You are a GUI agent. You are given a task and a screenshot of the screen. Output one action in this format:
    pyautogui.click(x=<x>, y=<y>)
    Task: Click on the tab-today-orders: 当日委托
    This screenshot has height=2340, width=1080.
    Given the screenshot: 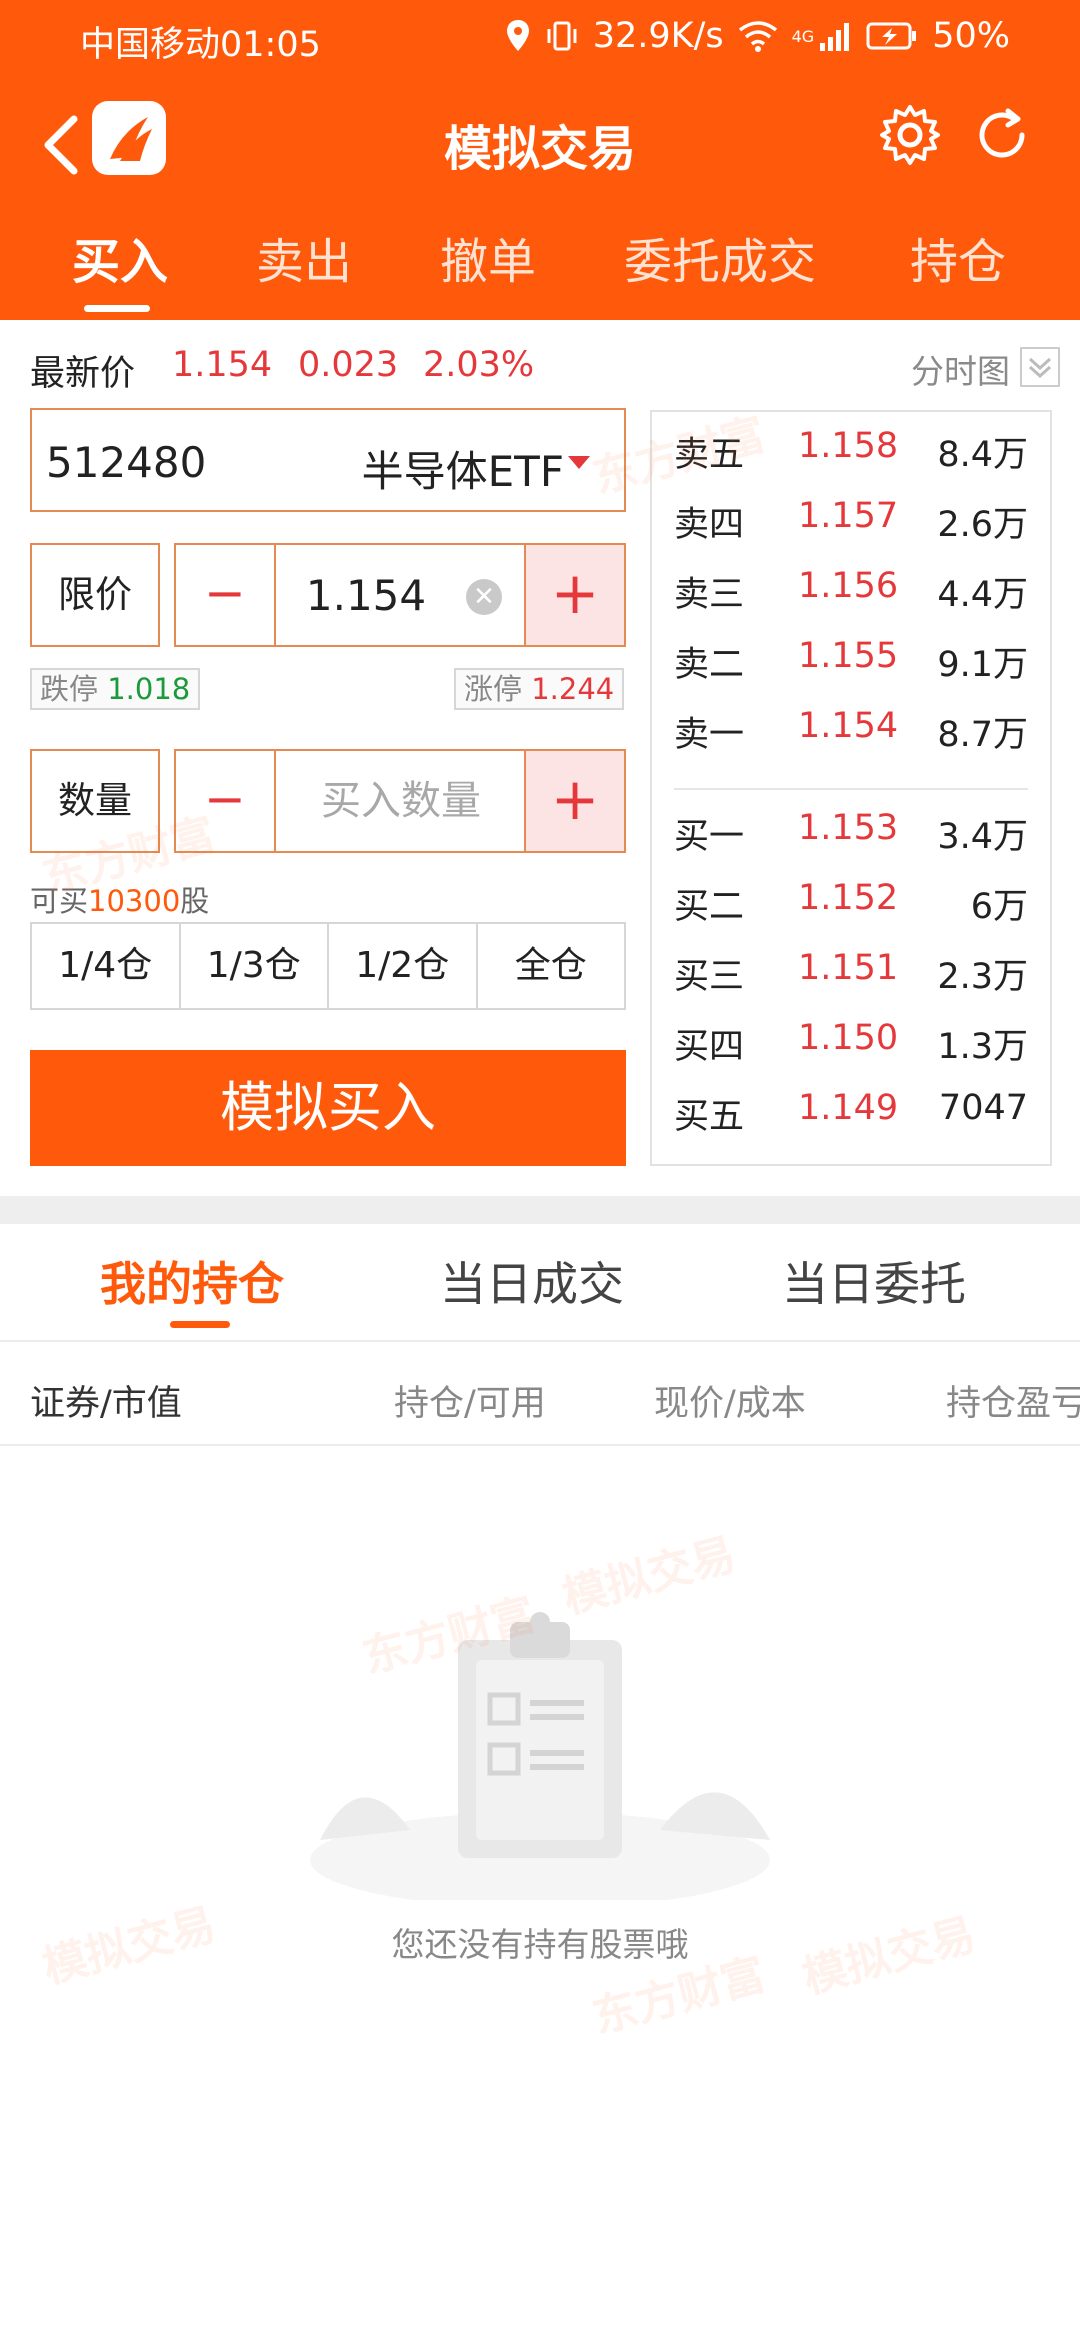 What is the action you would take?
    pyautogui.click(x=874, y=1281)
    